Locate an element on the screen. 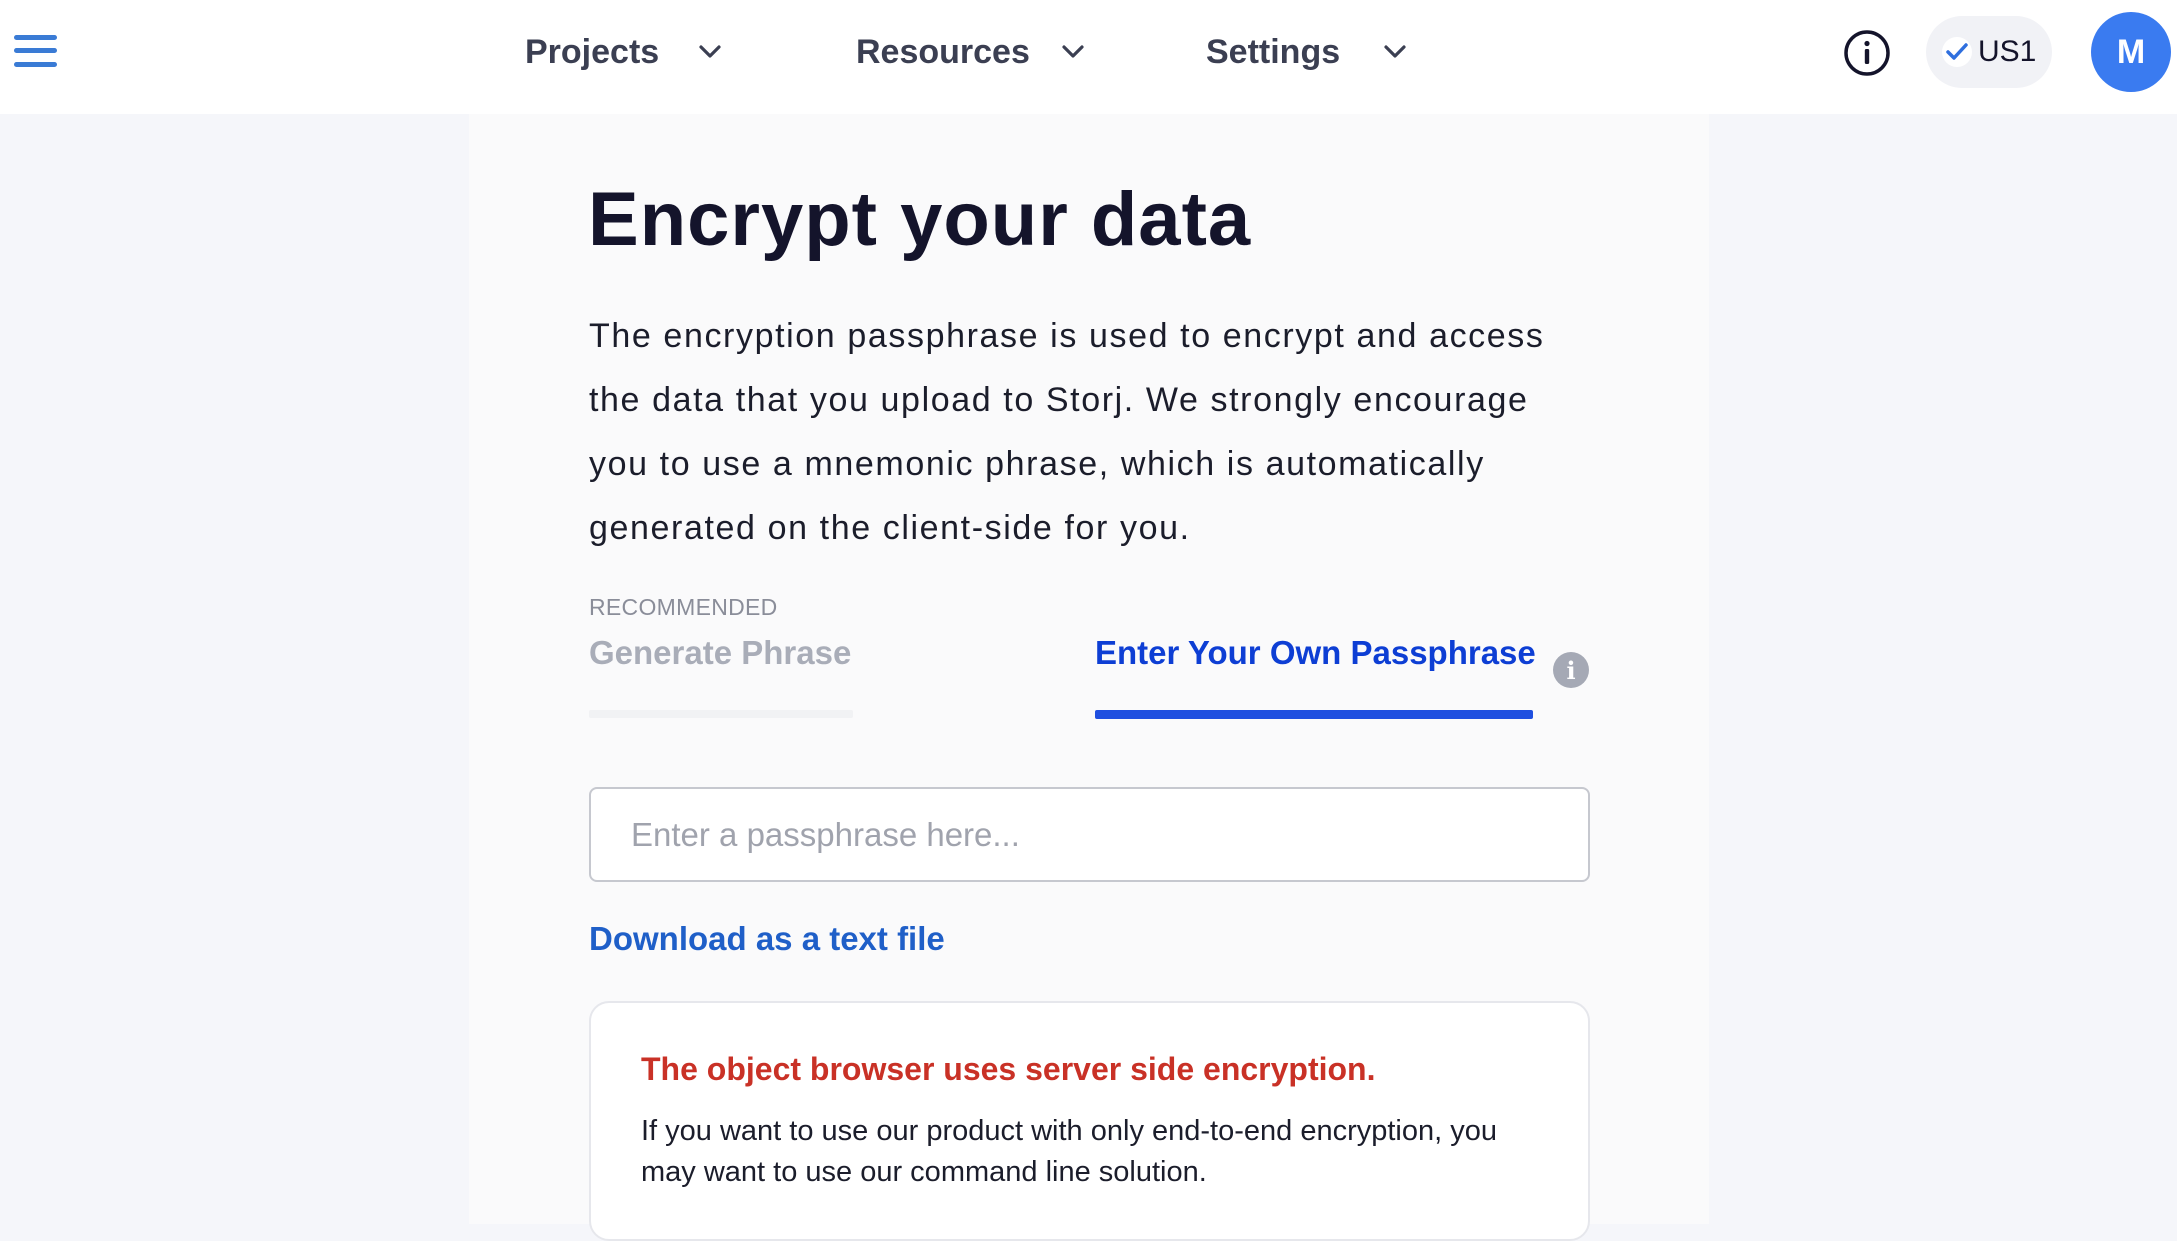 The height and width of the screenshot is (1241, 2177). tab-underline-active is located at coordinates (1314, 714).